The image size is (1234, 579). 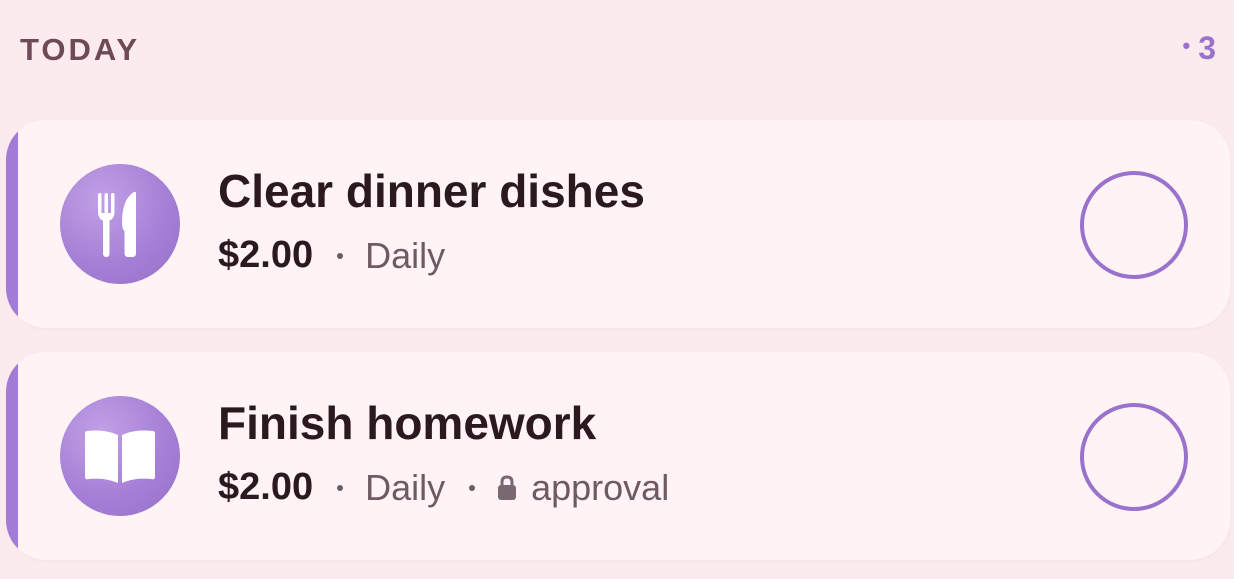 What do you see at coordinates (600, 487) in the screenshot?
I see `approval-label: approval` at bounding box center [600, 487].